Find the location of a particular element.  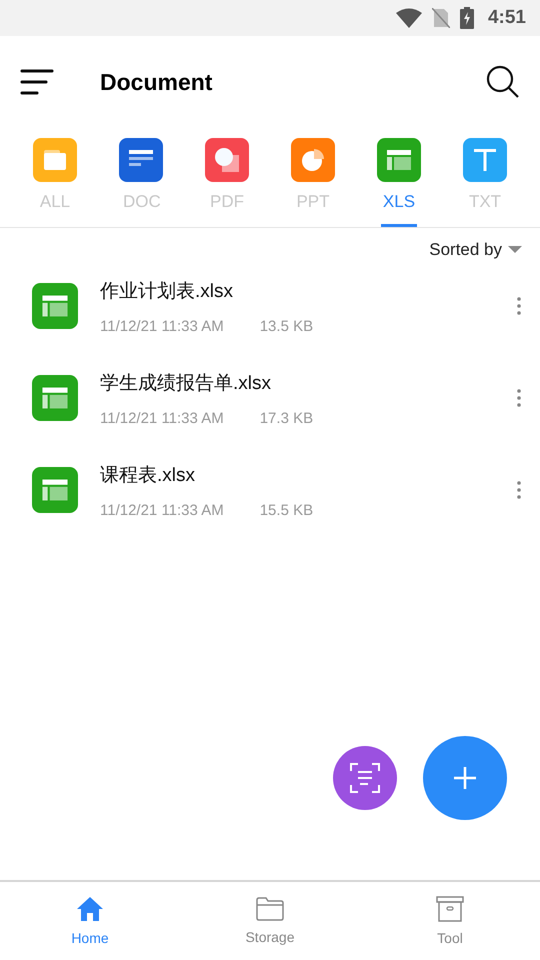

plus-icon is located at coordinates (465, 778).